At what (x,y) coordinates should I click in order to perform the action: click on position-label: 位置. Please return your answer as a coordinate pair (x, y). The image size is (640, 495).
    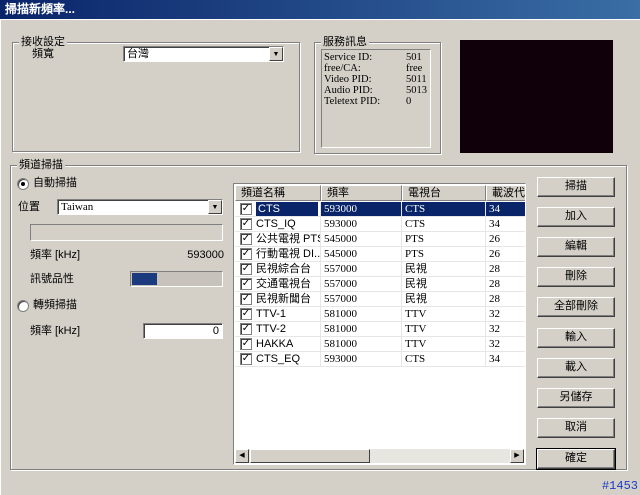
    Looking at the image, I should click on (29, 207).